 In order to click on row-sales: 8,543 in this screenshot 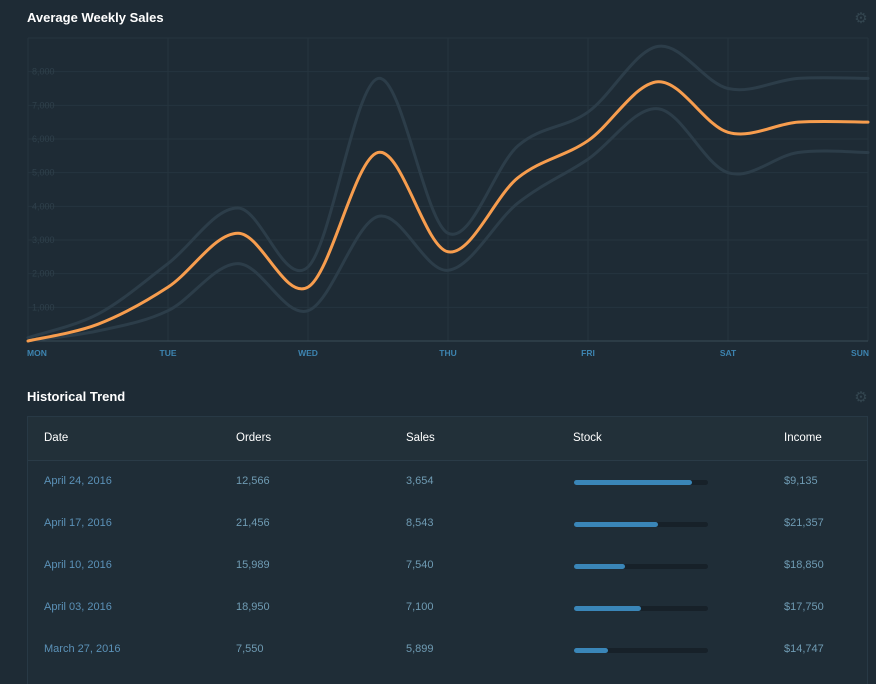, I will do `click(420, 523)`.